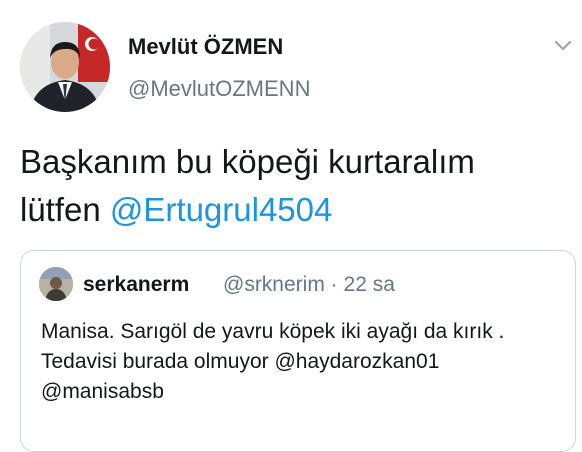 The image size is (582, 452). Describe the element at coordinates (205, 47) in the screenshot. I see `author-name: Mevlüt ÖZMEN` at that location.